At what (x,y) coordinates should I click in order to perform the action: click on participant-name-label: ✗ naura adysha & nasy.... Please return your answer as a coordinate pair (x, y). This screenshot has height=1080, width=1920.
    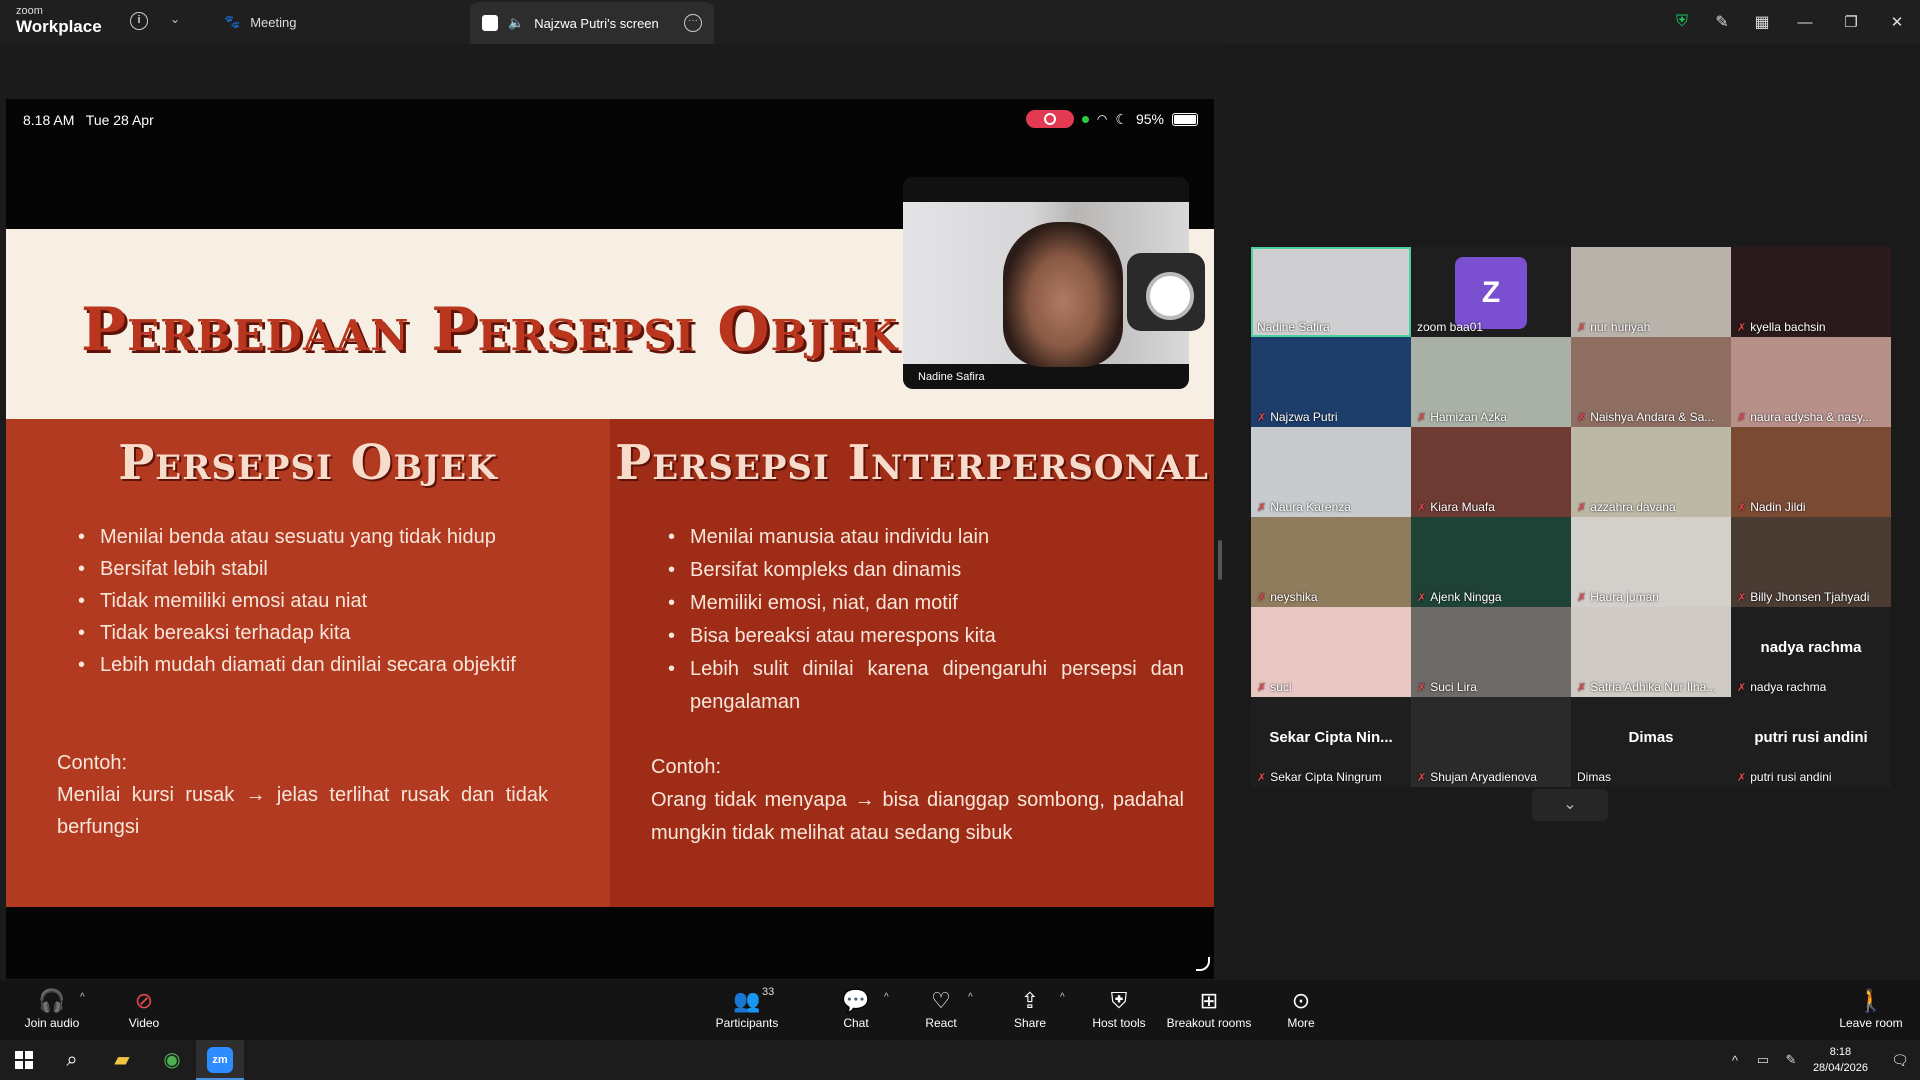
    Looking at the image, I should click on (1805, 417).